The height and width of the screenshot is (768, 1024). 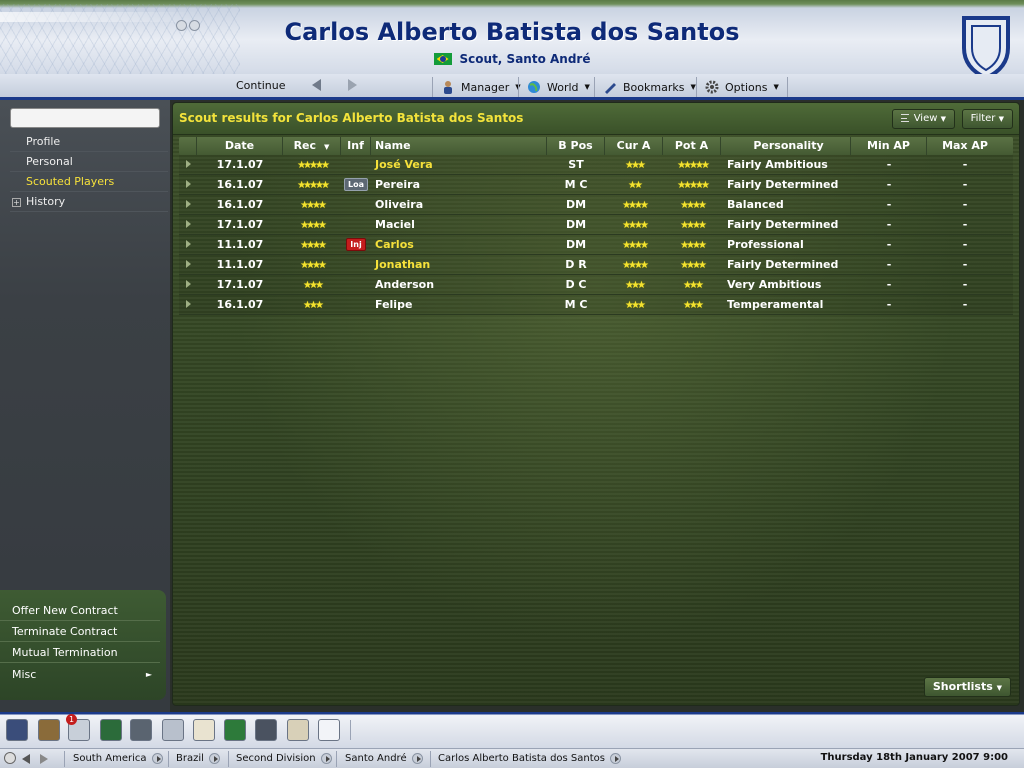 I want to click on date-cell: 16.1.07, so click(x=240, y=204).